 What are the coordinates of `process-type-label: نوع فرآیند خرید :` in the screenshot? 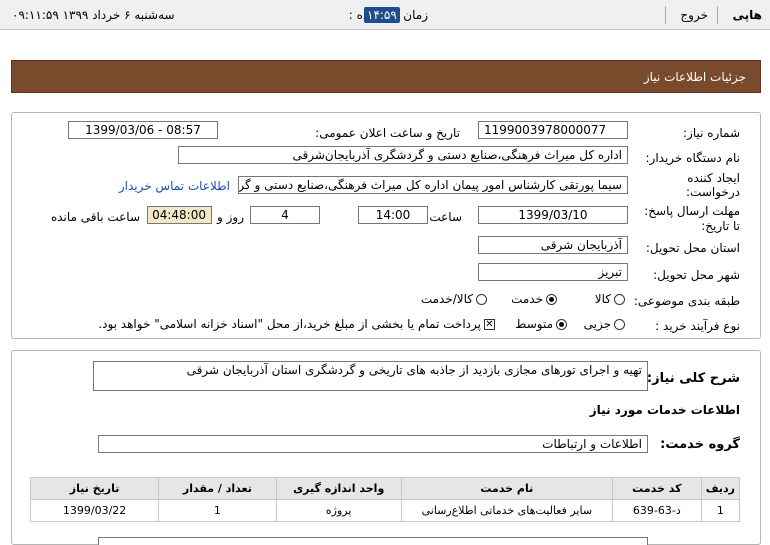 It's located at (697, 326).